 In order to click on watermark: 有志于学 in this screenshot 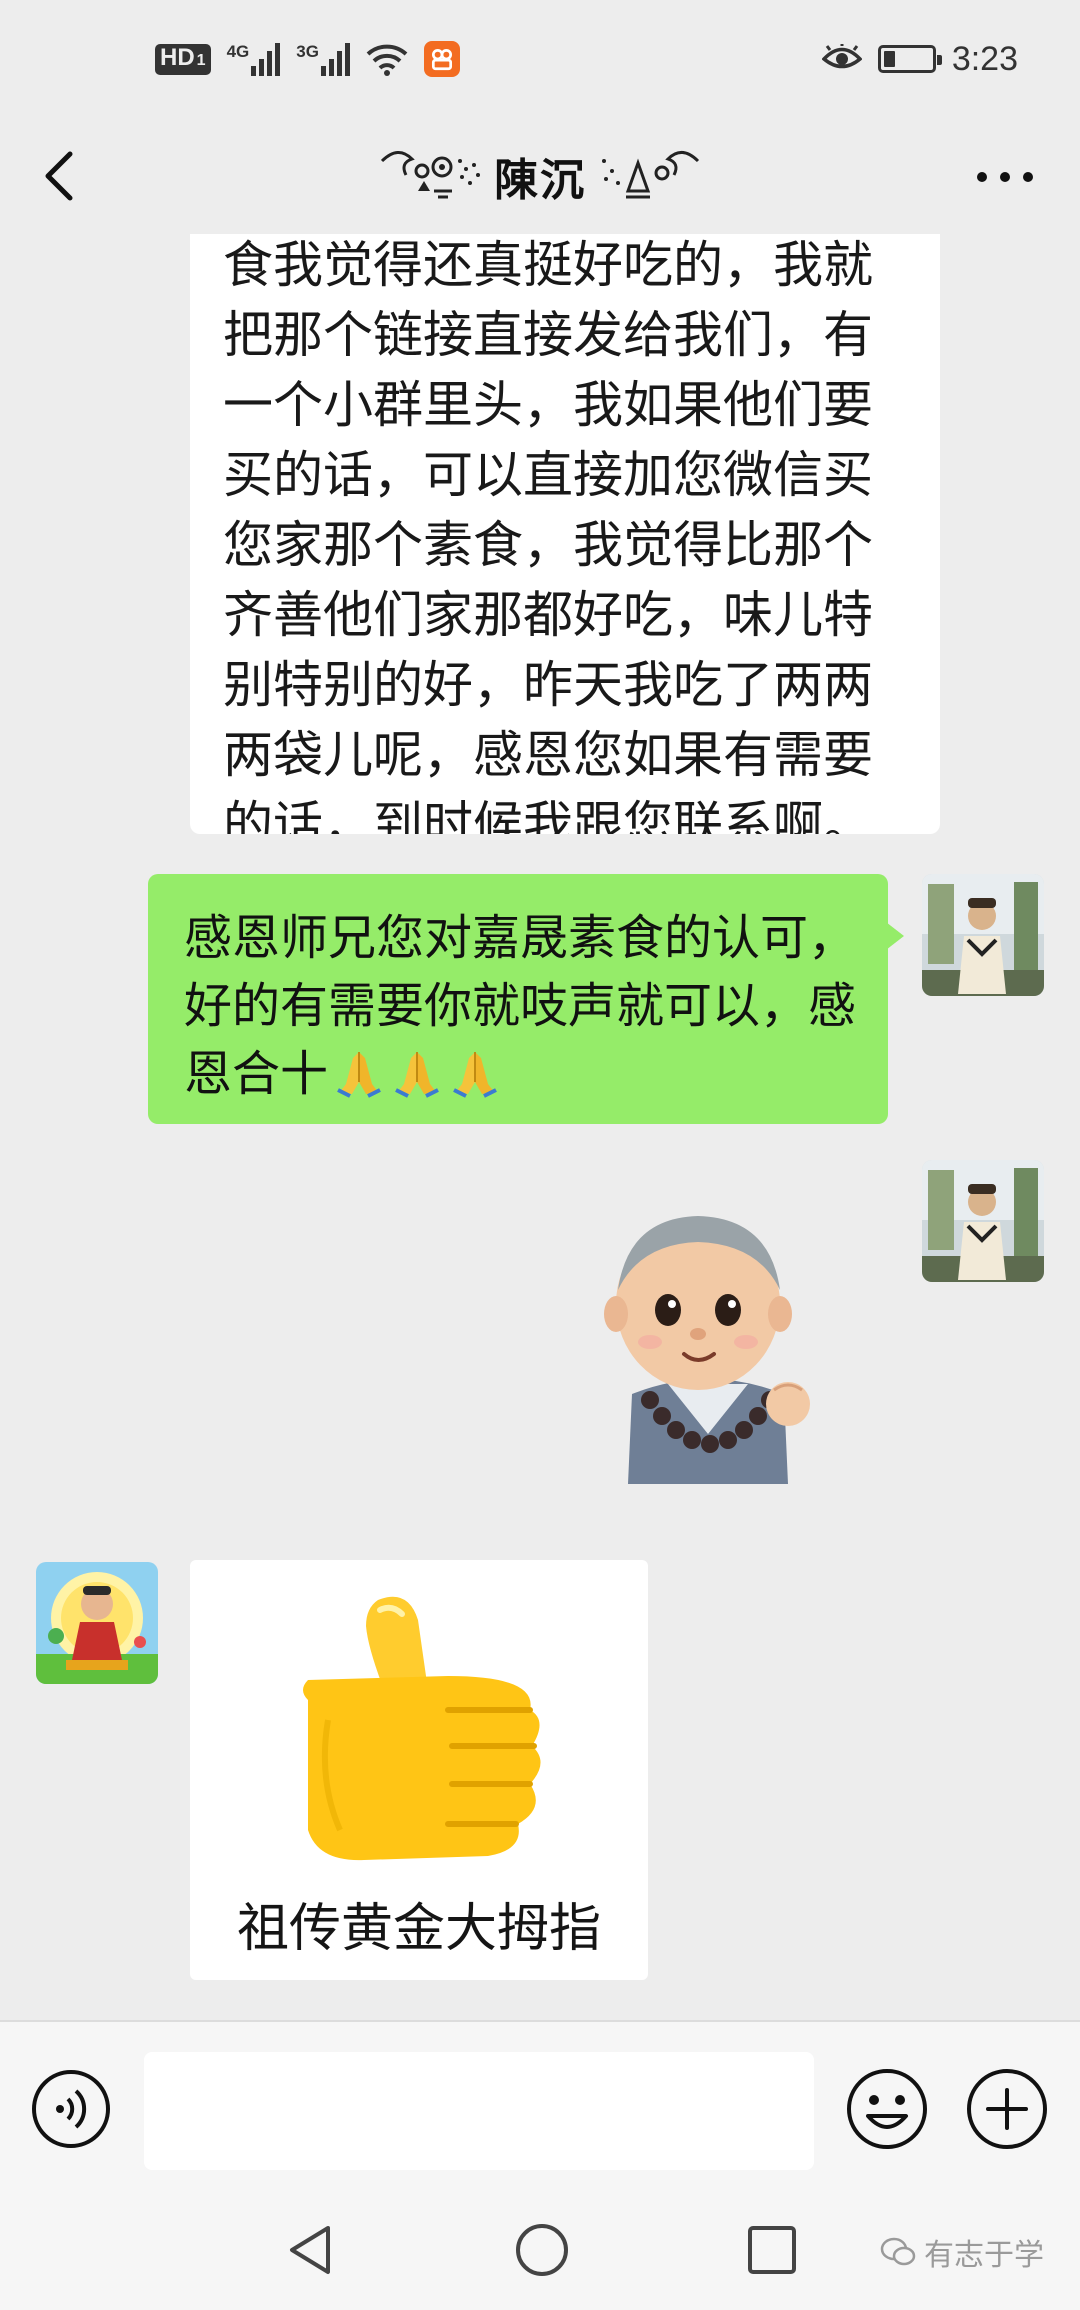, I will do `click(962, 2252)`.